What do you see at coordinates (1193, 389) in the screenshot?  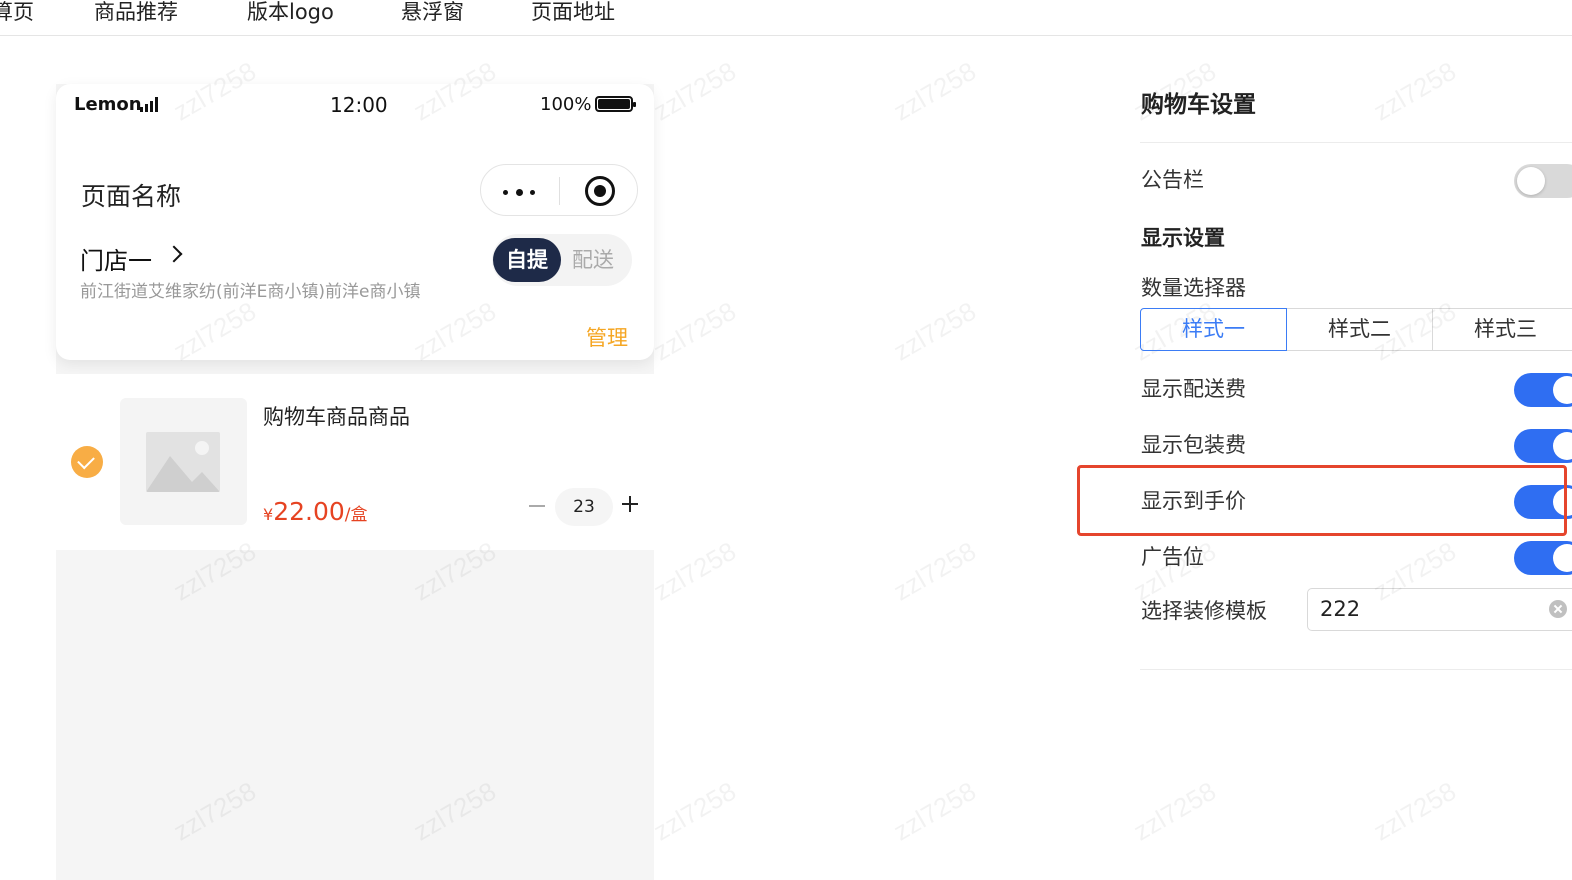 I see `show-delivery-fee-label: 显示配送费` at bounding box center [1193, 389].